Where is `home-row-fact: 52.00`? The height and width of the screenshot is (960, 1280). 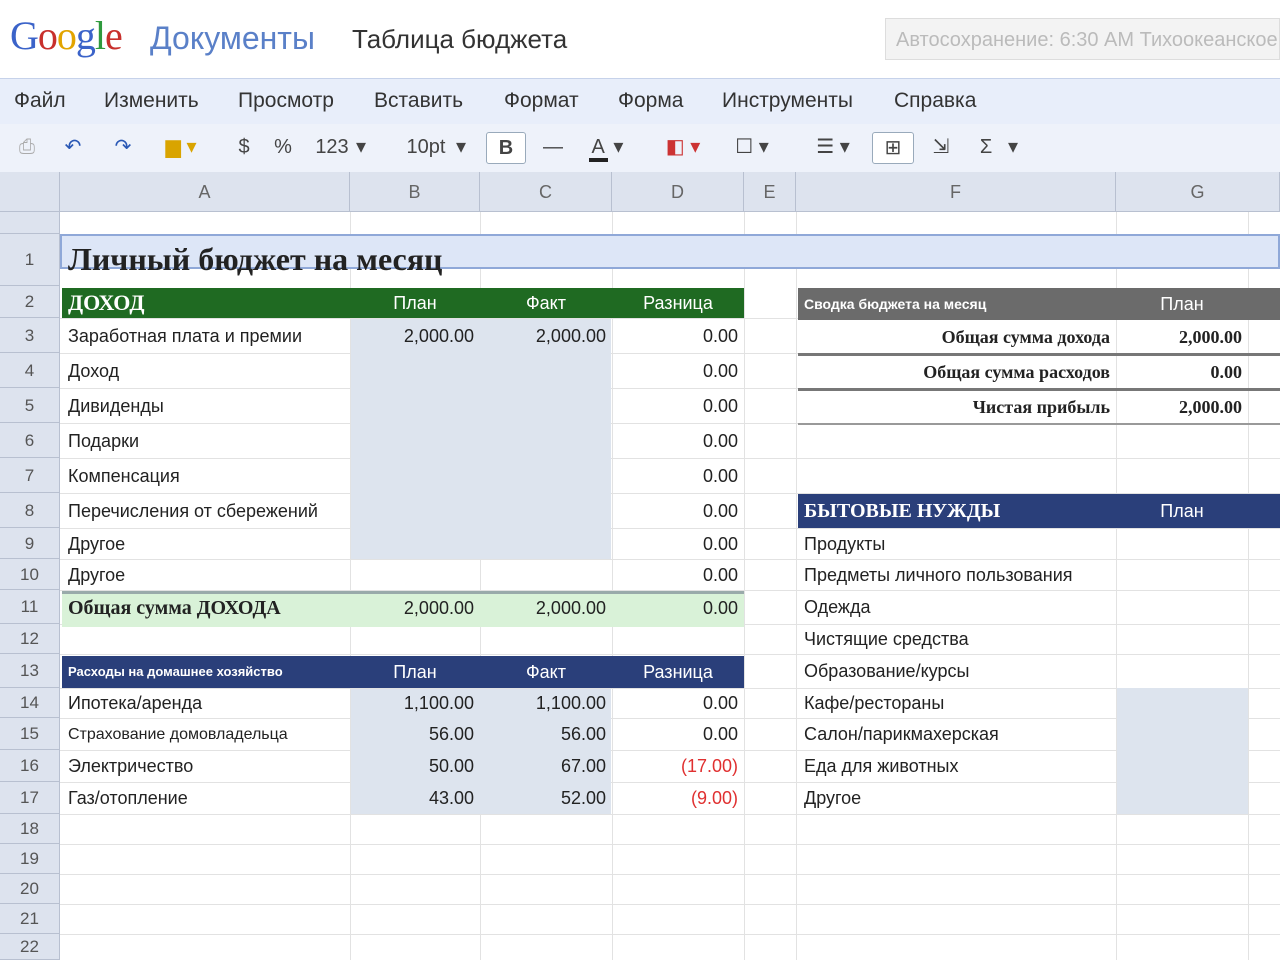
home-row-fact: 52.00 is located at coordinates (546, 798).